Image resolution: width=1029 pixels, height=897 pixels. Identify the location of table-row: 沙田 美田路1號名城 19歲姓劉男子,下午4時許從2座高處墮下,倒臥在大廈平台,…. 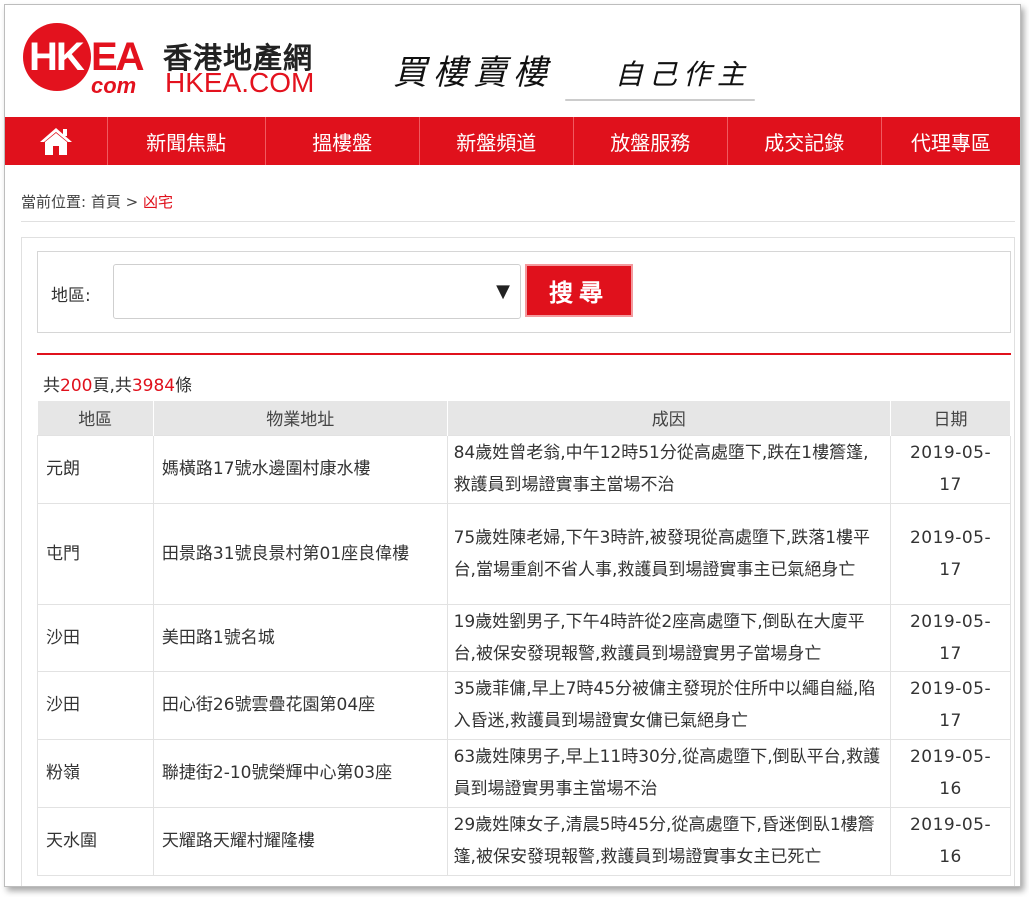
(524, 637).